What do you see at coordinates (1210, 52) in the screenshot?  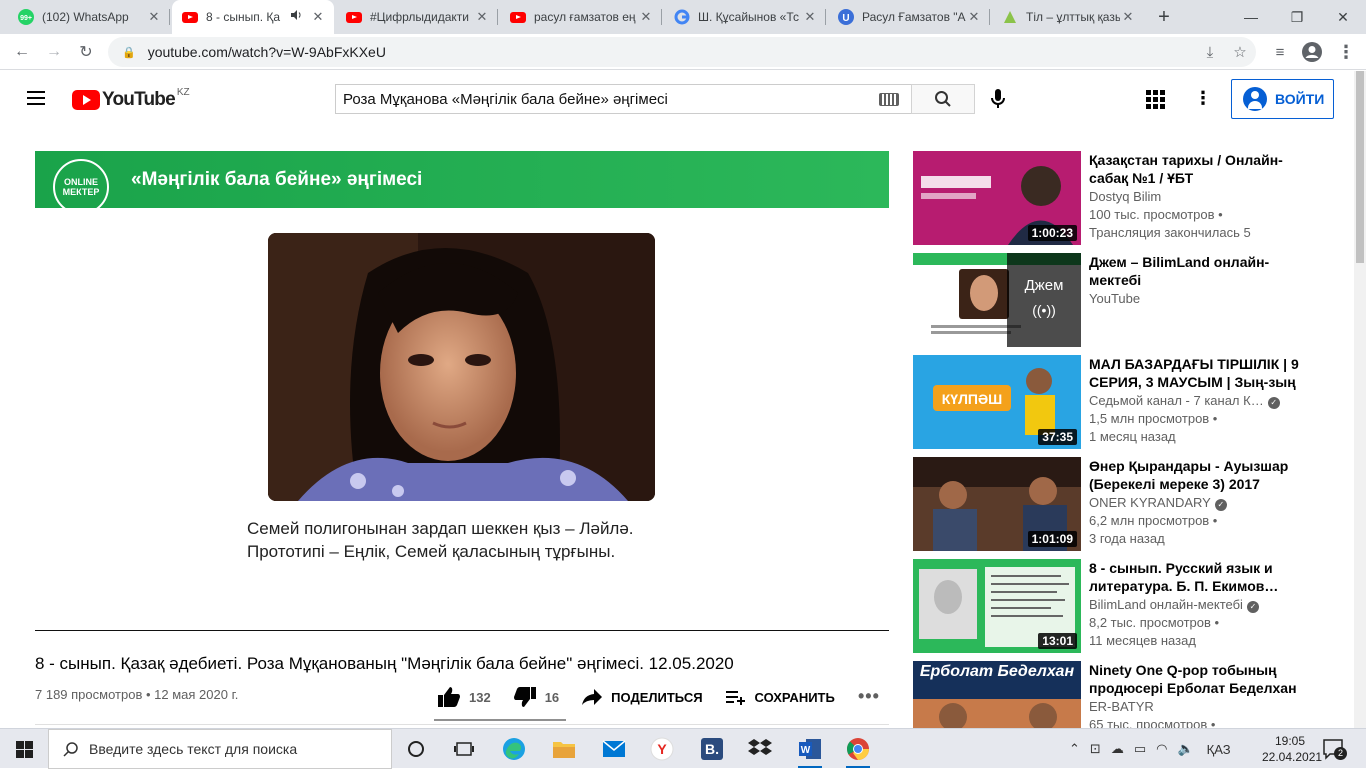 I see `install-icon: ⤓` at bounding box center [1210, 52].